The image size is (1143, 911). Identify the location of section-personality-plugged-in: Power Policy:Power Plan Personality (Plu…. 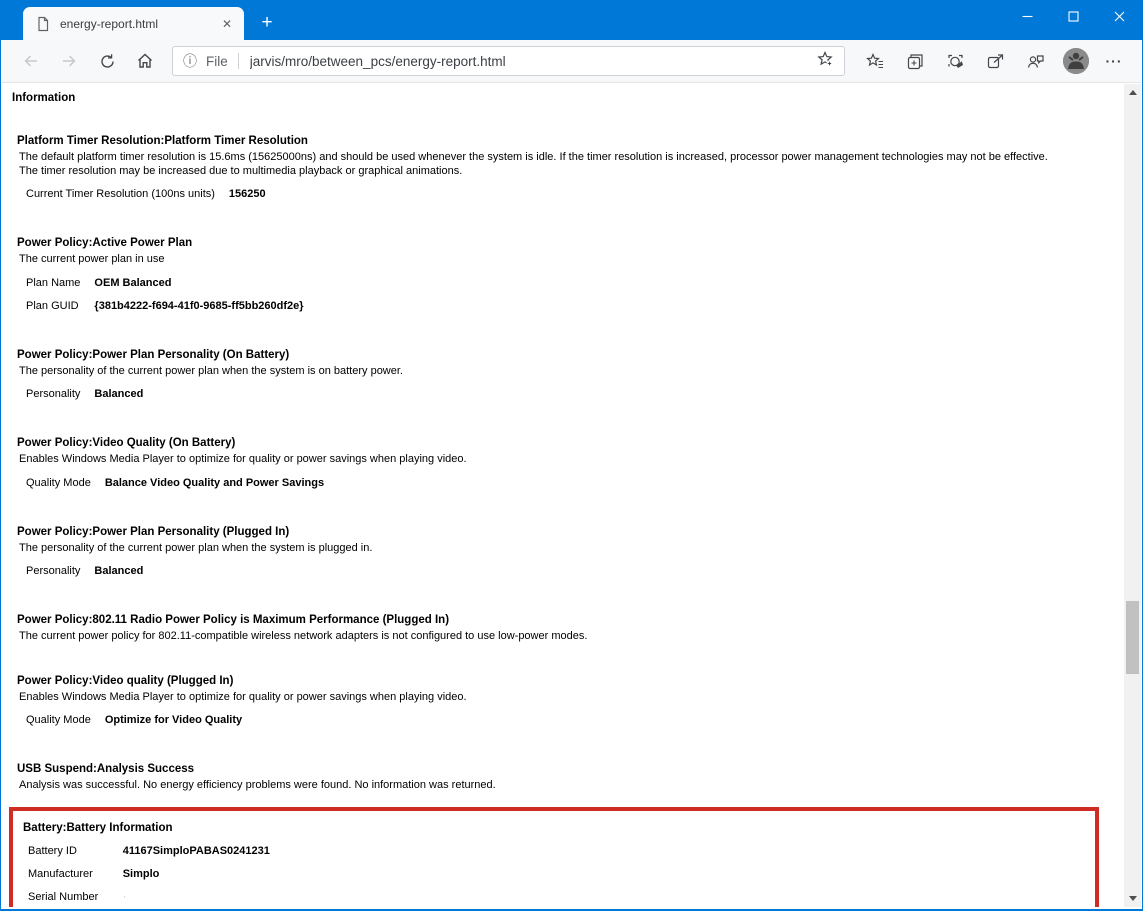
(564, 554).